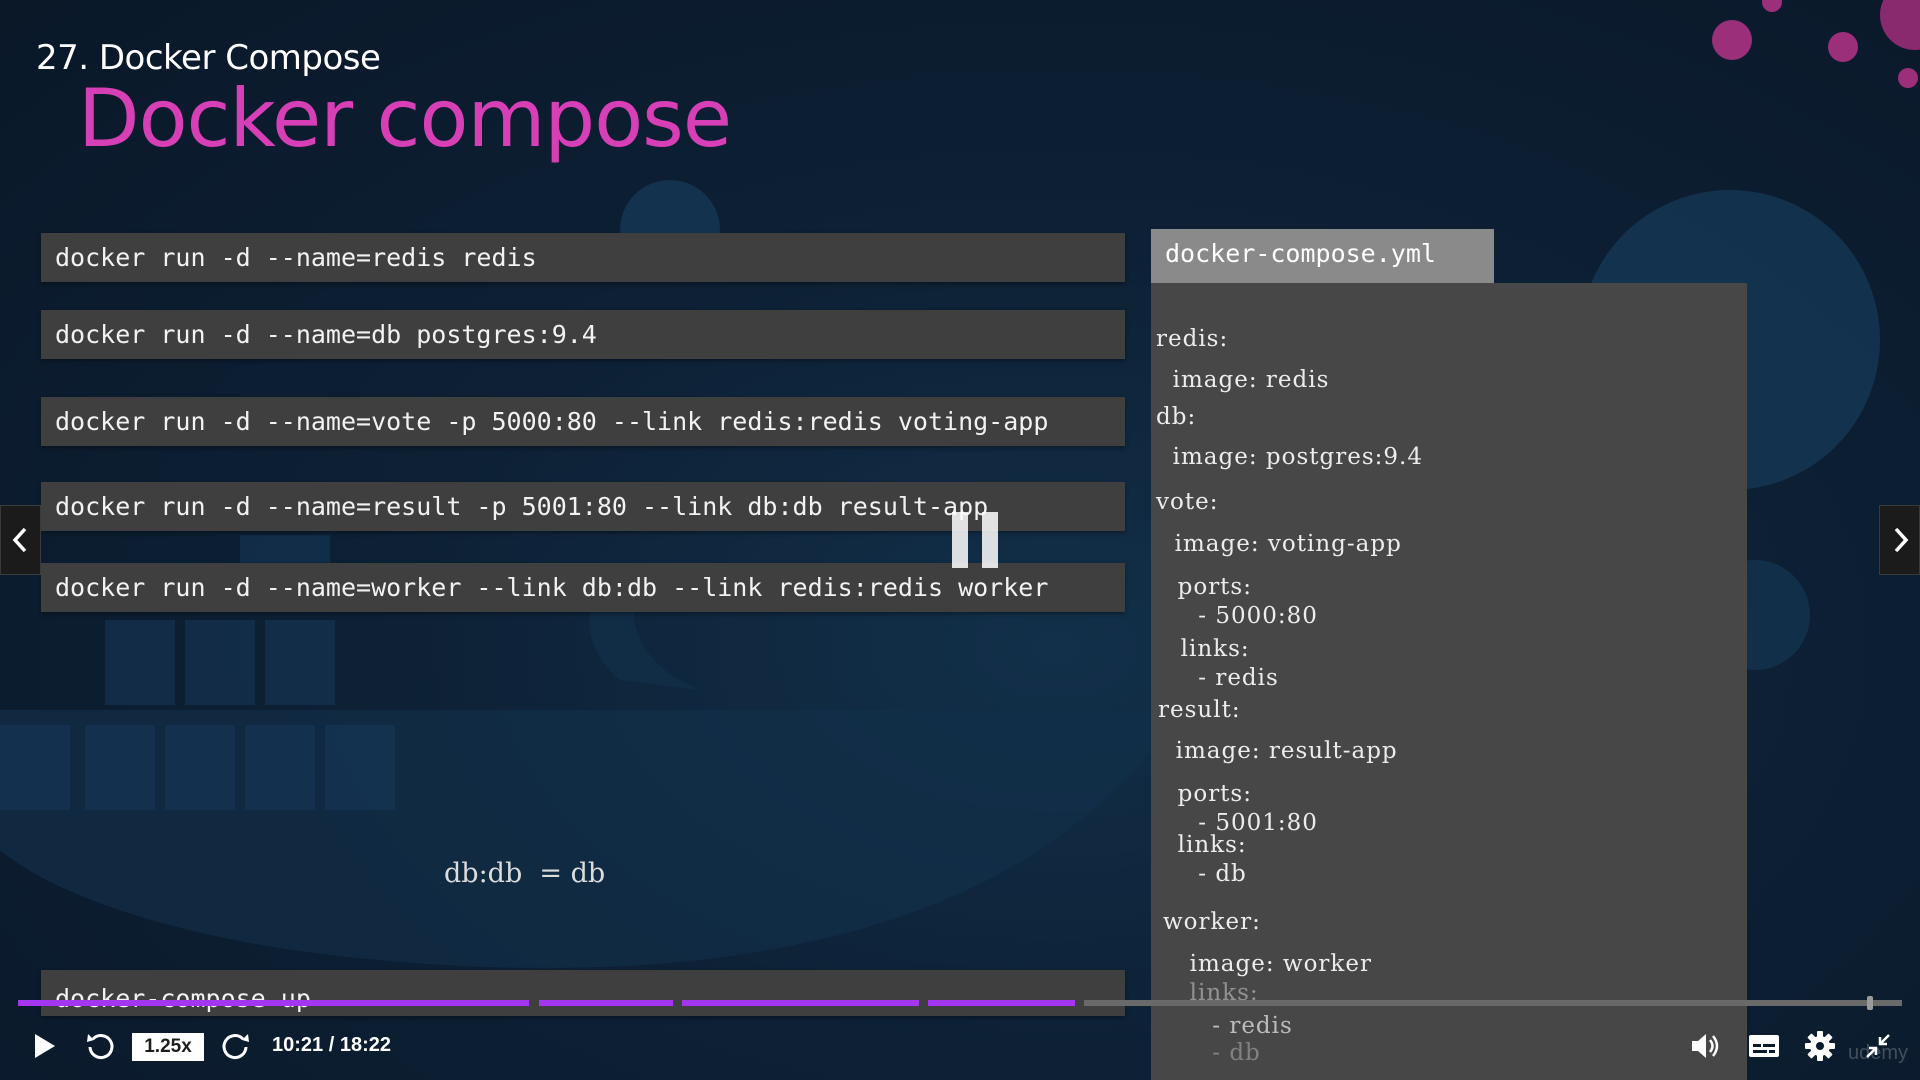 The image size is (1920, 1080). I want to click on next-lecture-button, so click(1899, 540).